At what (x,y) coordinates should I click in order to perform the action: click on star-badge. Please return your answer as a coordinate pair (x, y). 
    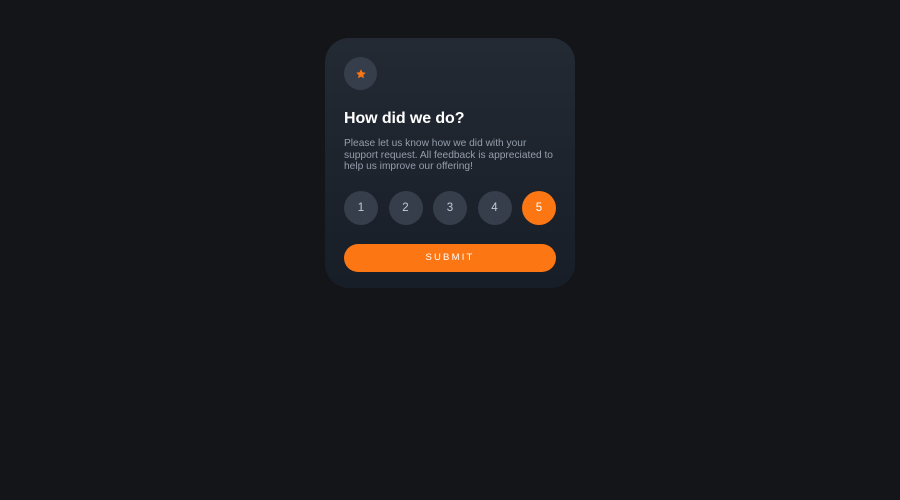
    Looking at the image, I should click on (360, 73).